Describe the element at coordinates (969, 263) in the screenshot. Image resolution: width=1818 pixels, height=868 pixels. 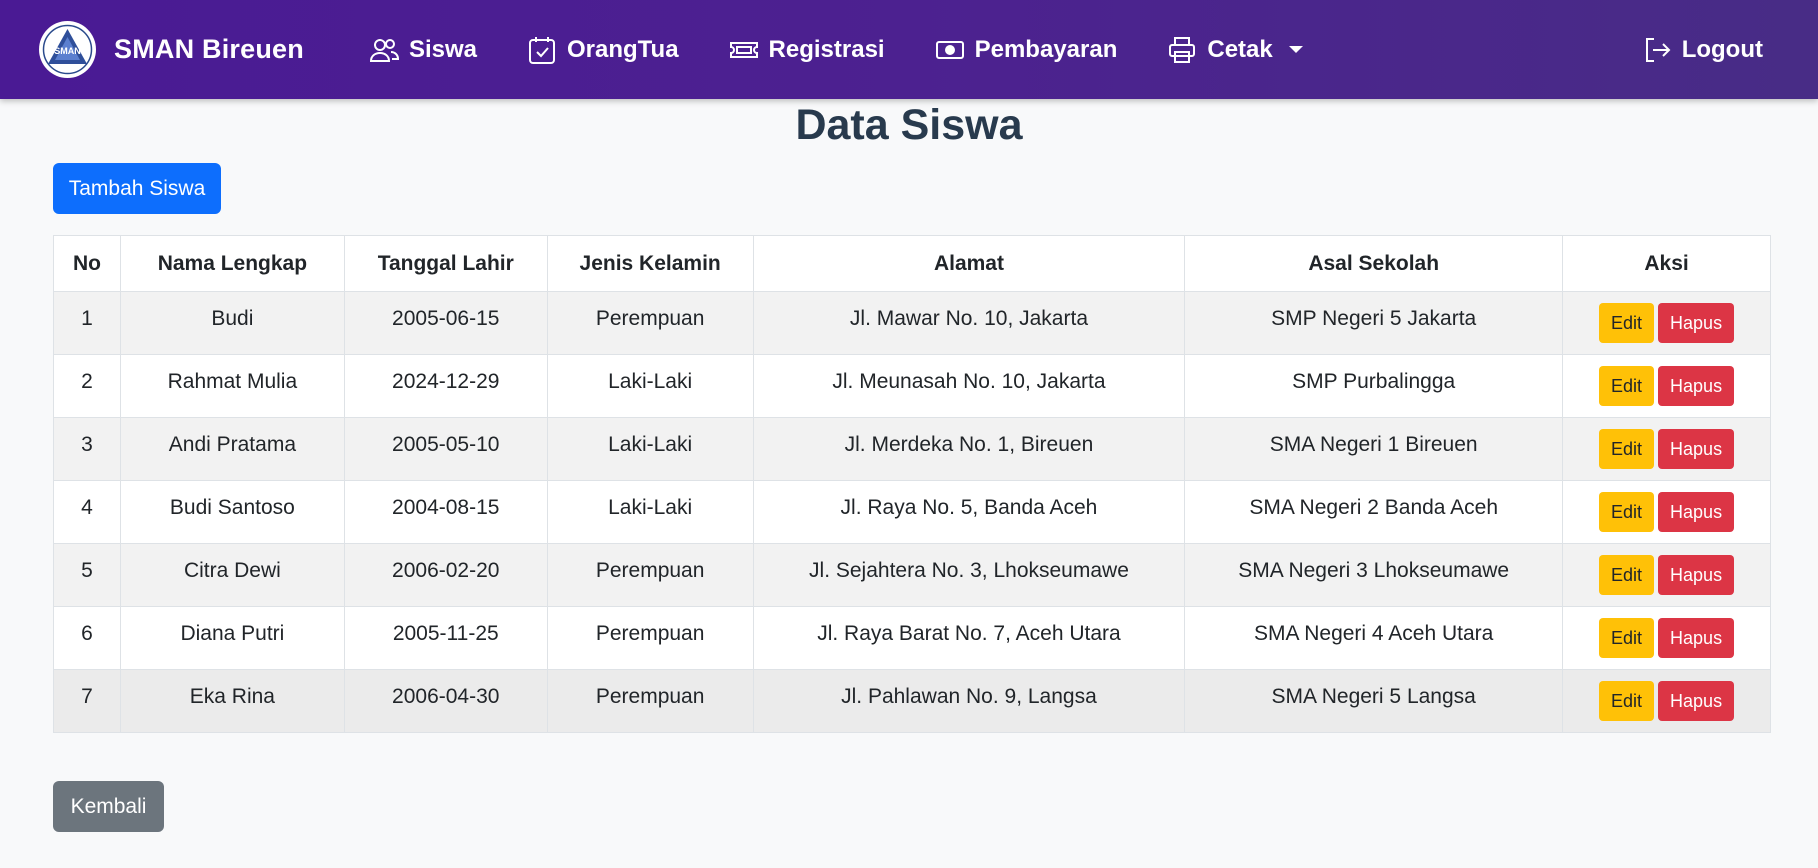
I see `column-header: Alamat` at that location.